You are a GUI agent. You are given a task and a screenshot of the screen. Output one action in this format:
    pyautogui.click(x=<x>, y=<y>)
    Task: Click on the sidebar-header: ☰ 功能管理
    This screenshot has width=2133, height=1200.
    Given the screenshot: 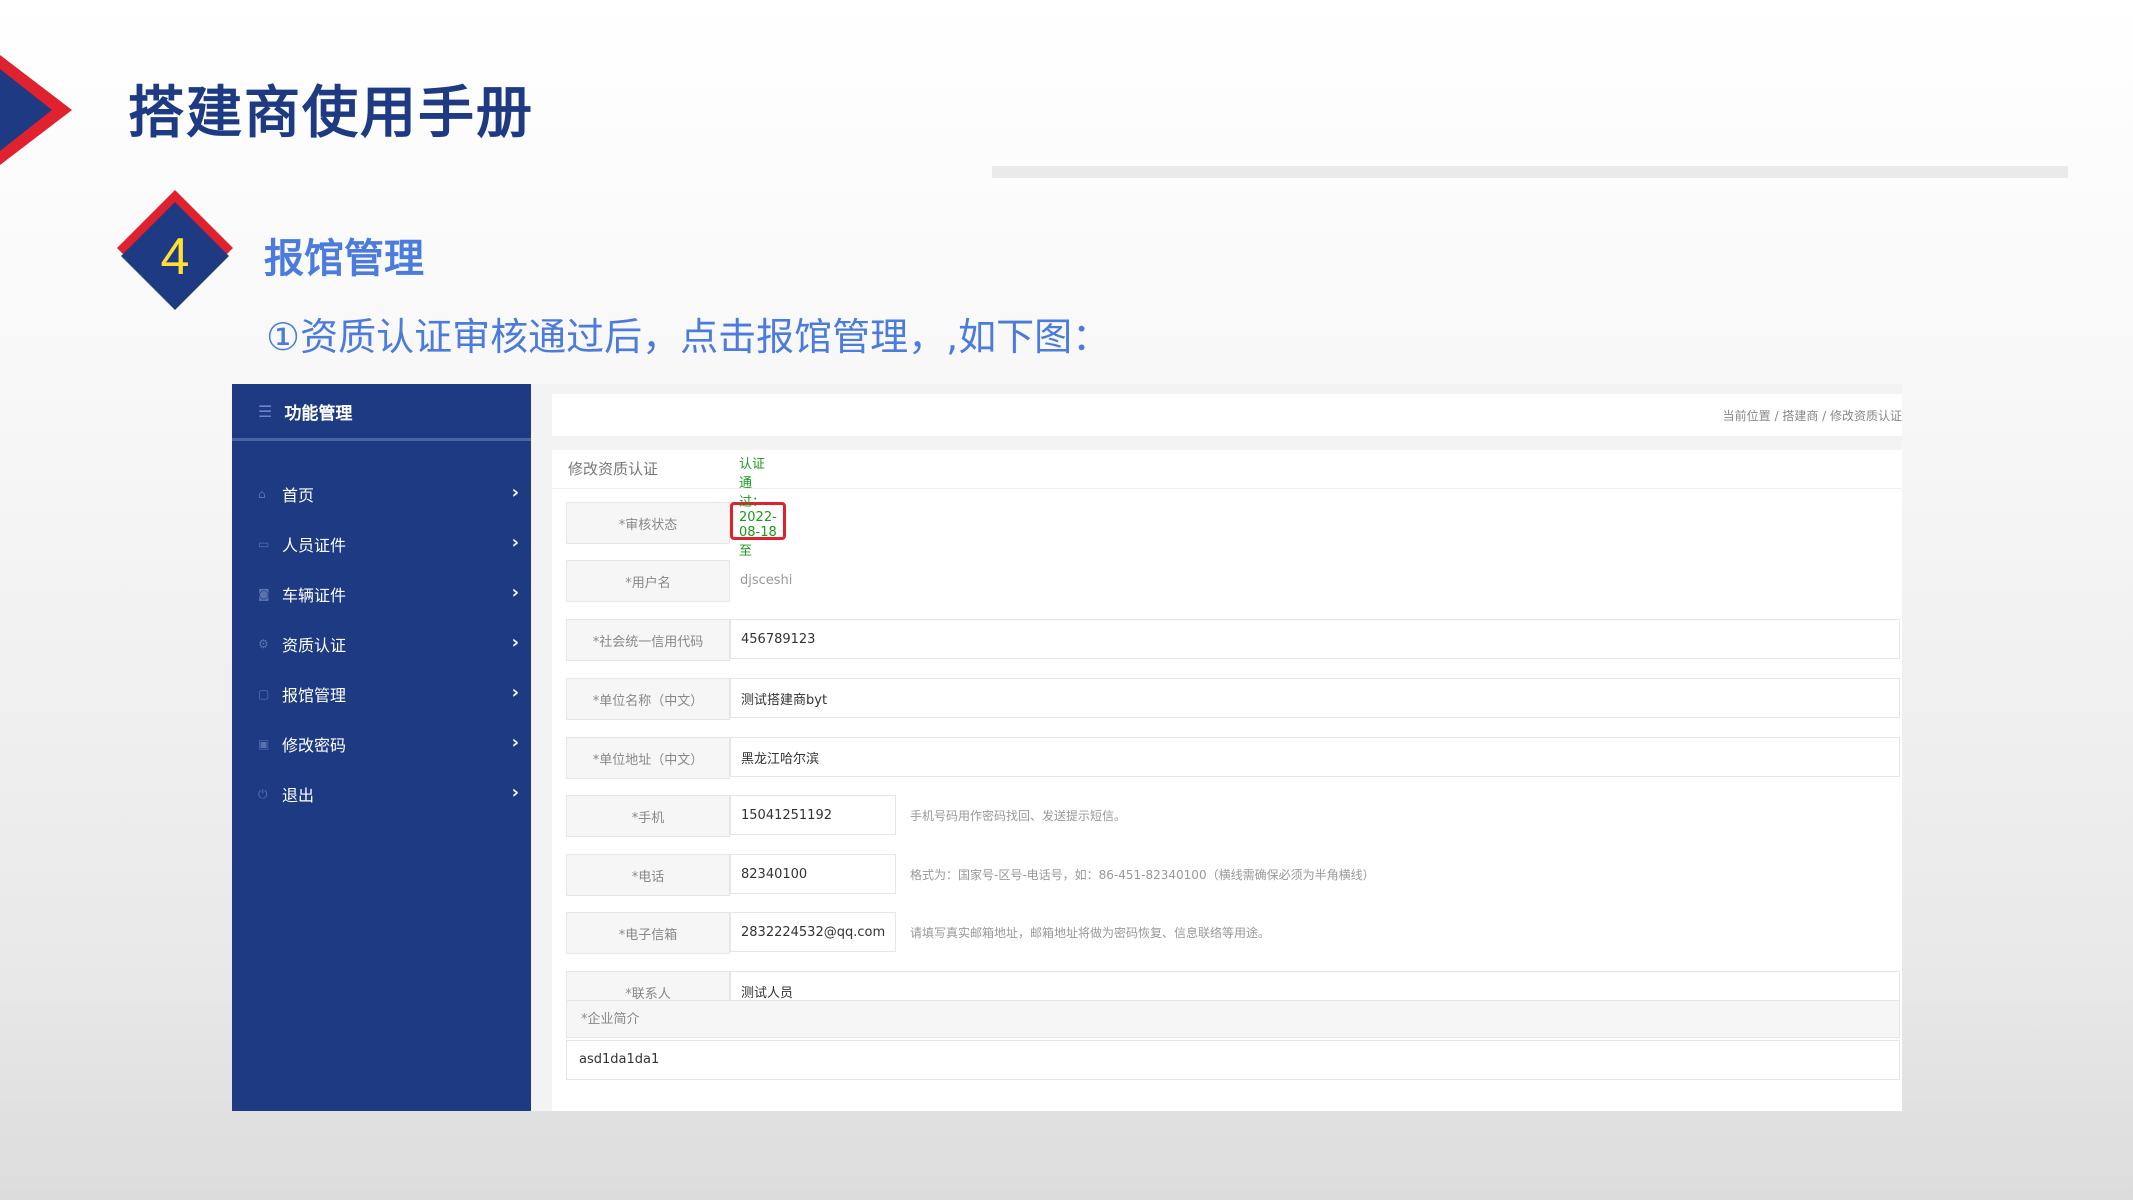 What is the action you would take?
    pyautogui.click(x=381, y=412)
    